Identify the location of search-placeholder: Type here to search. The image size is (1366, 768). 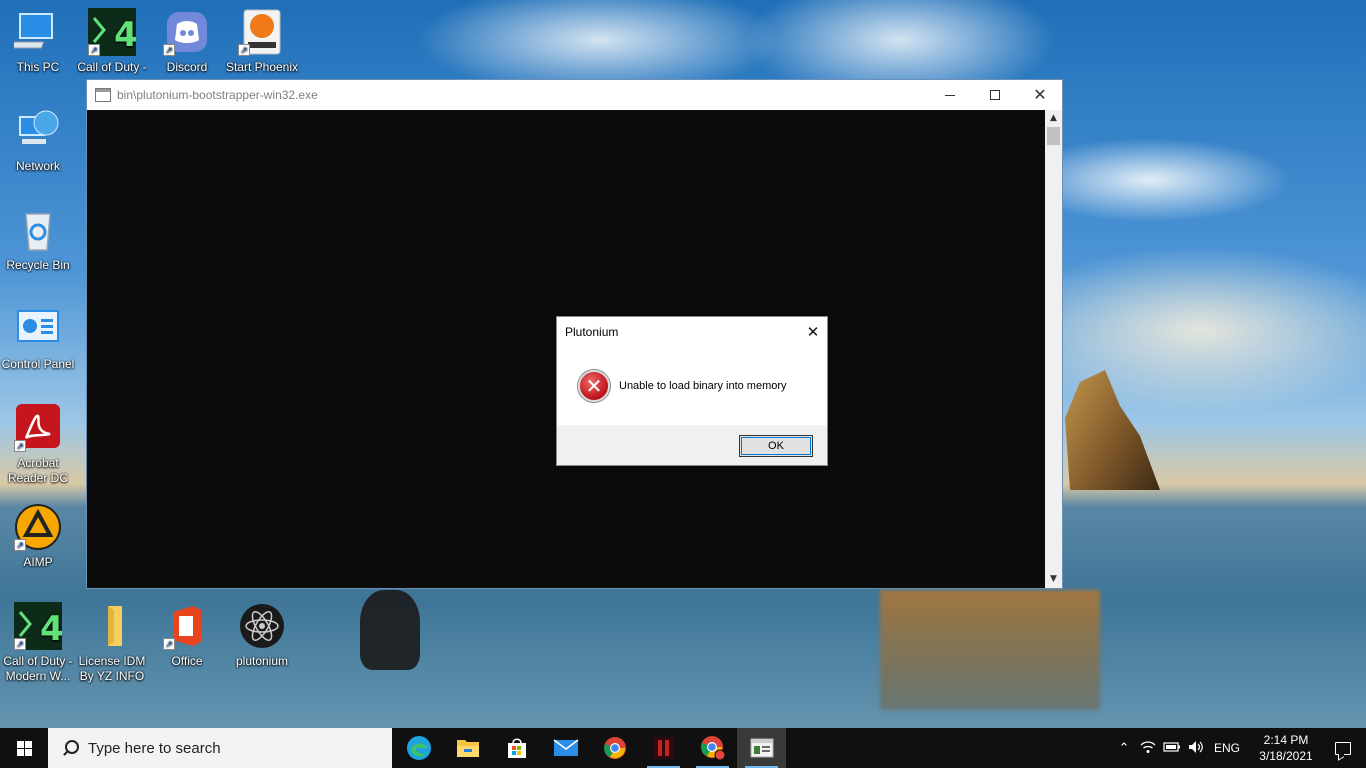
(154, 748).